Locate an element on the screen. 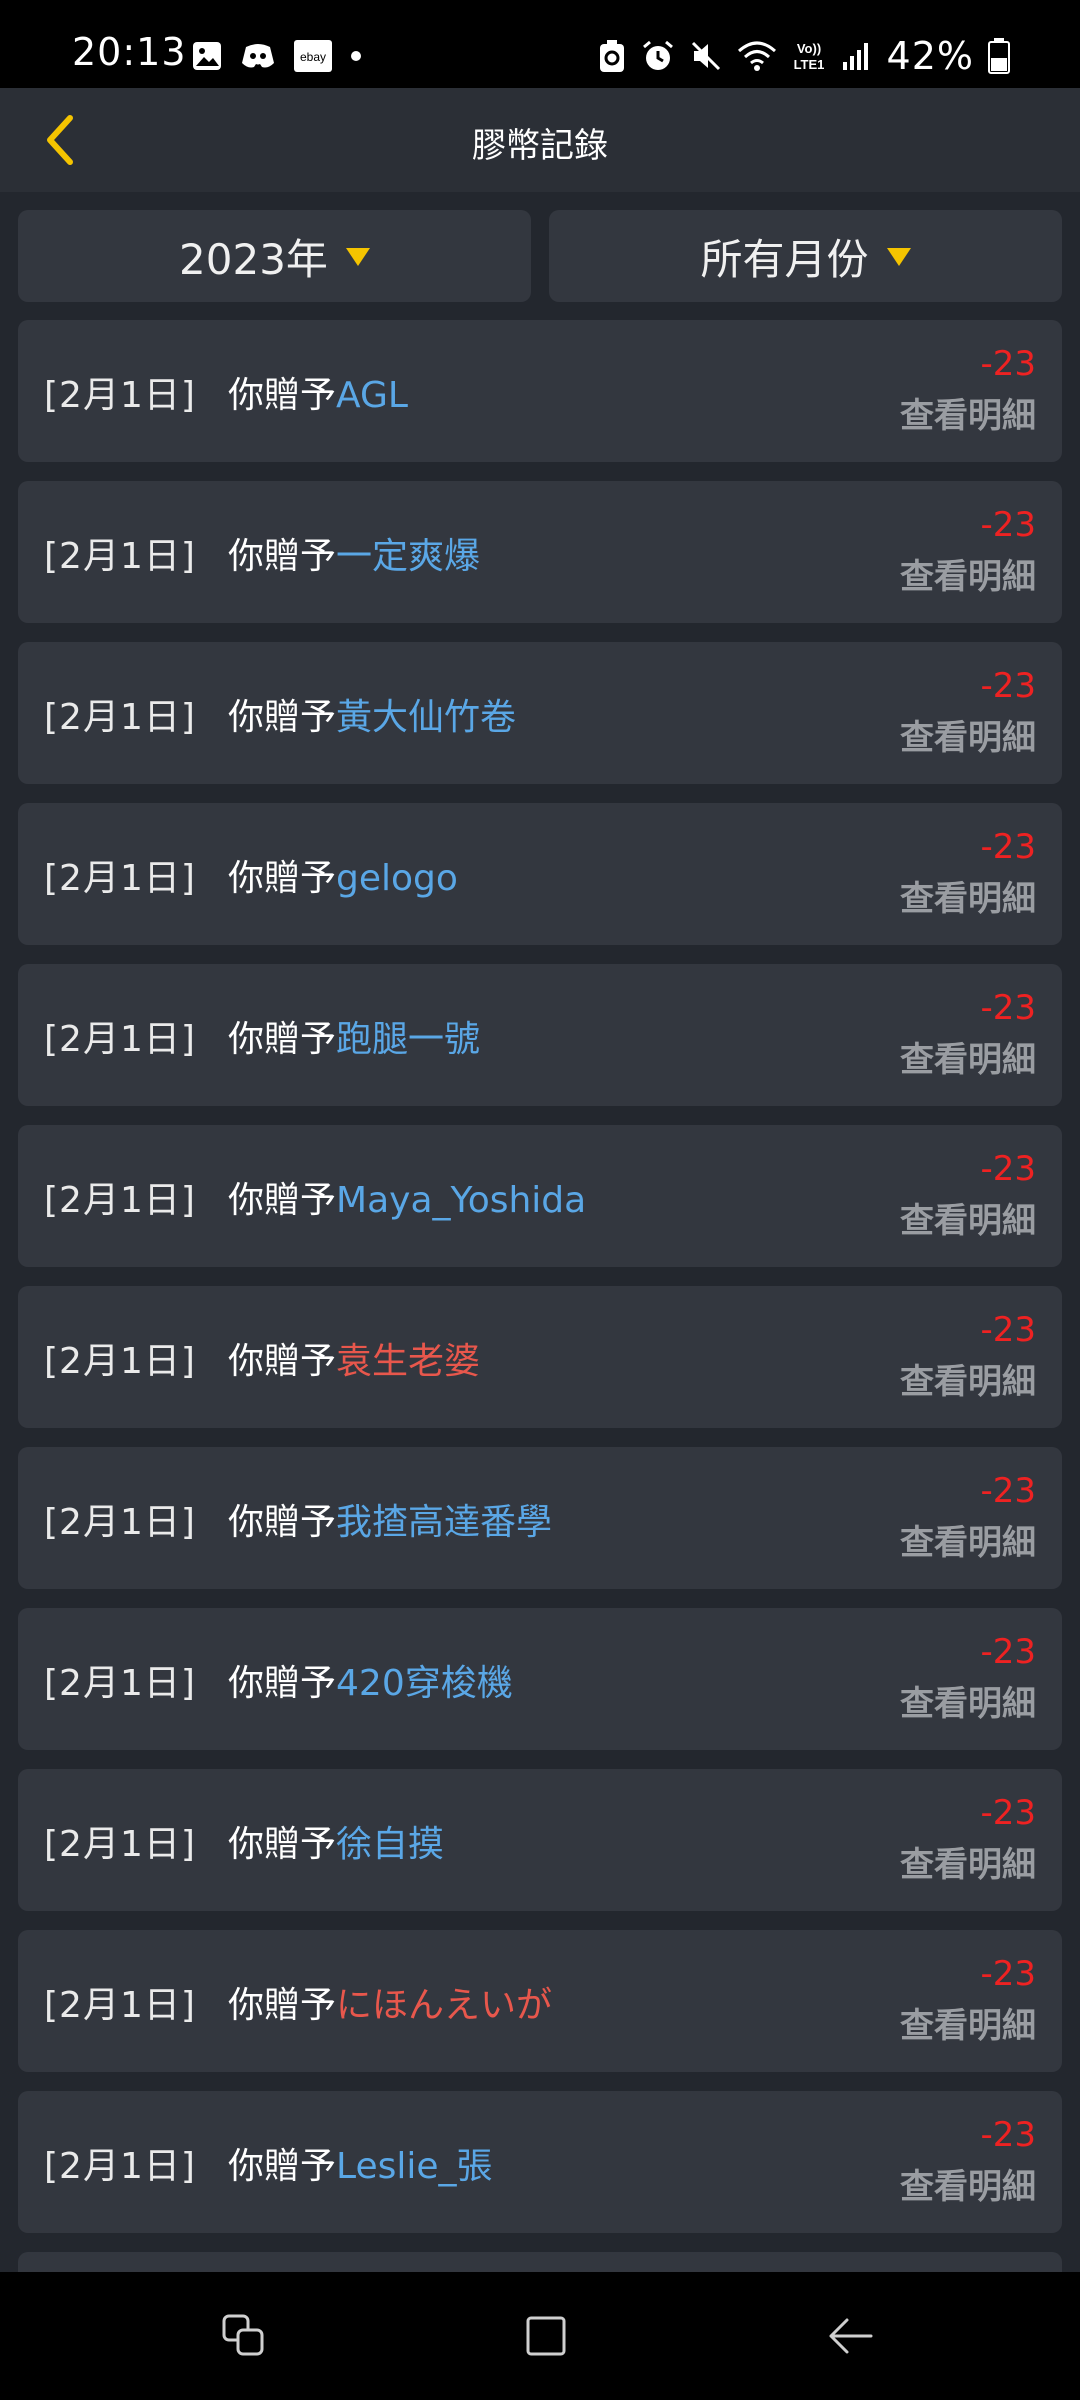 This screenshot has height=2400, width=1080. record-description: 你贈予徐自摸 is located at coordinates (336, 1841).